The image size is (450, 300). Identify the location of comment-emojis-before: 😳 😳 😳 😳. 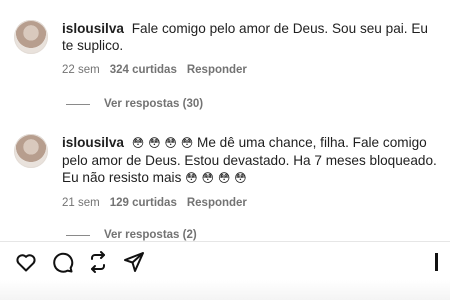
(162, 143).